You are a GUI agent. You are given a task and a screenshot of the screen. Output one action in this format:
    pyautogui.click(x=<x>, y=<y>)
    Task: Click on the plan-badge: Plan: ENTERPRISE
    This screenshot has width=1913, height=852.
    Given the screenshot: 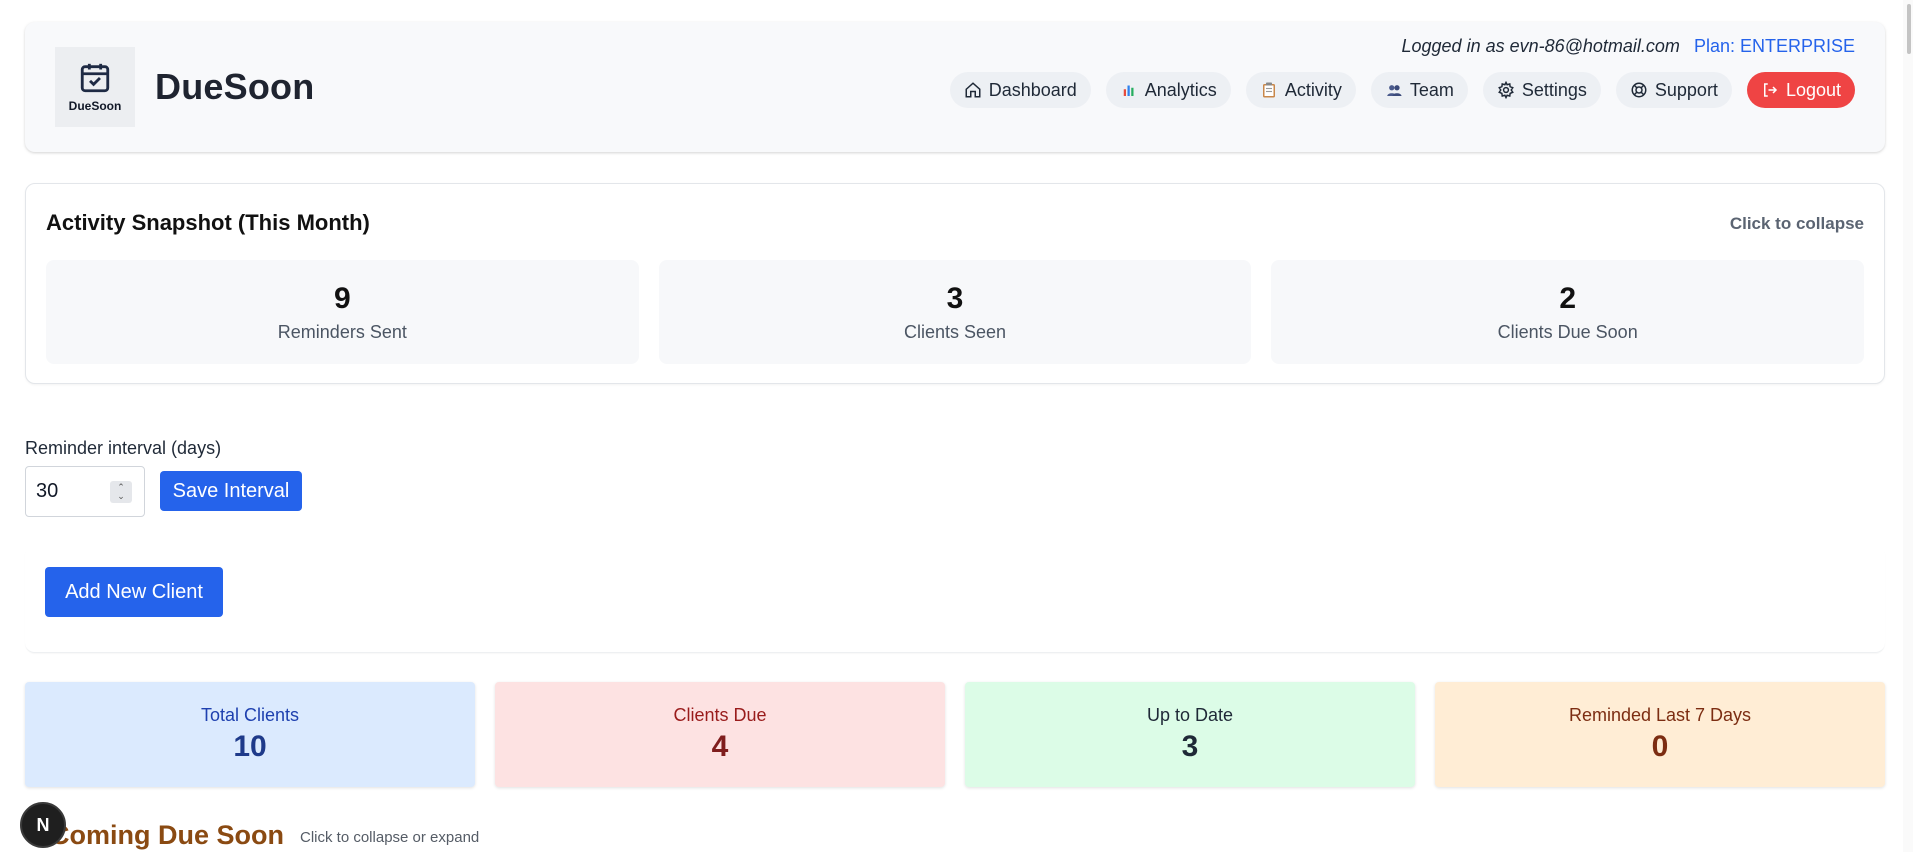 What is the action you would take?
    pyautogui.click(x=1774, y=46)
    